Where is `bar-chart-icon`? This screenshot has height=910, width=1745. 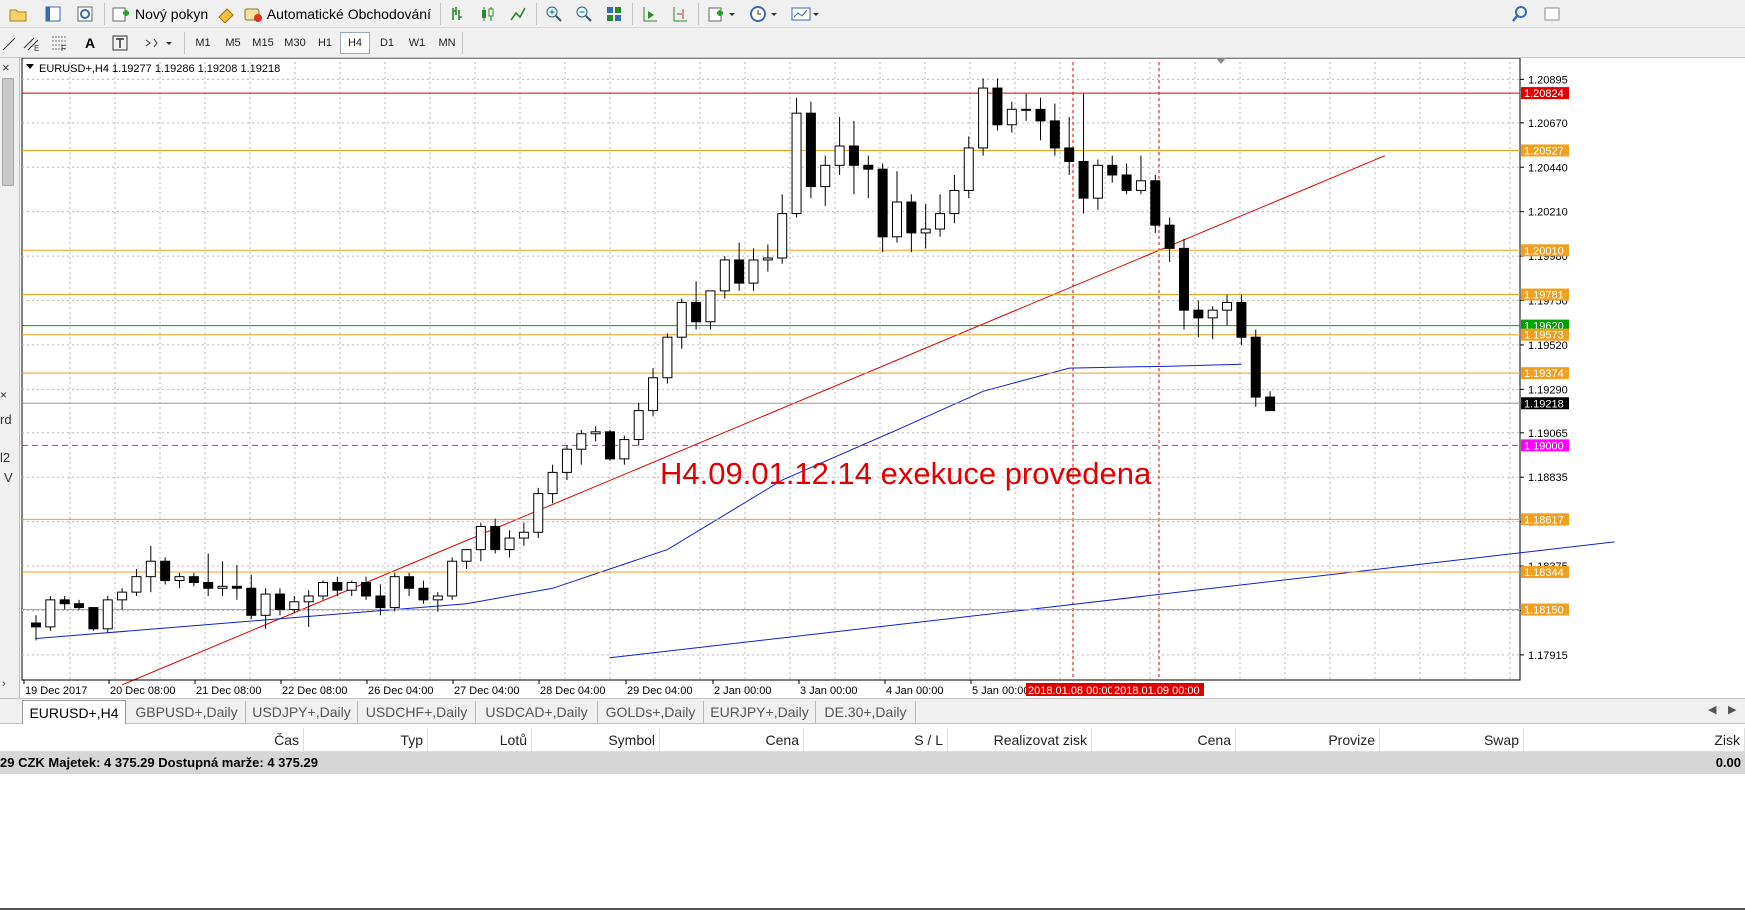 bar-chart-icon is located at coordinates (458, 14).